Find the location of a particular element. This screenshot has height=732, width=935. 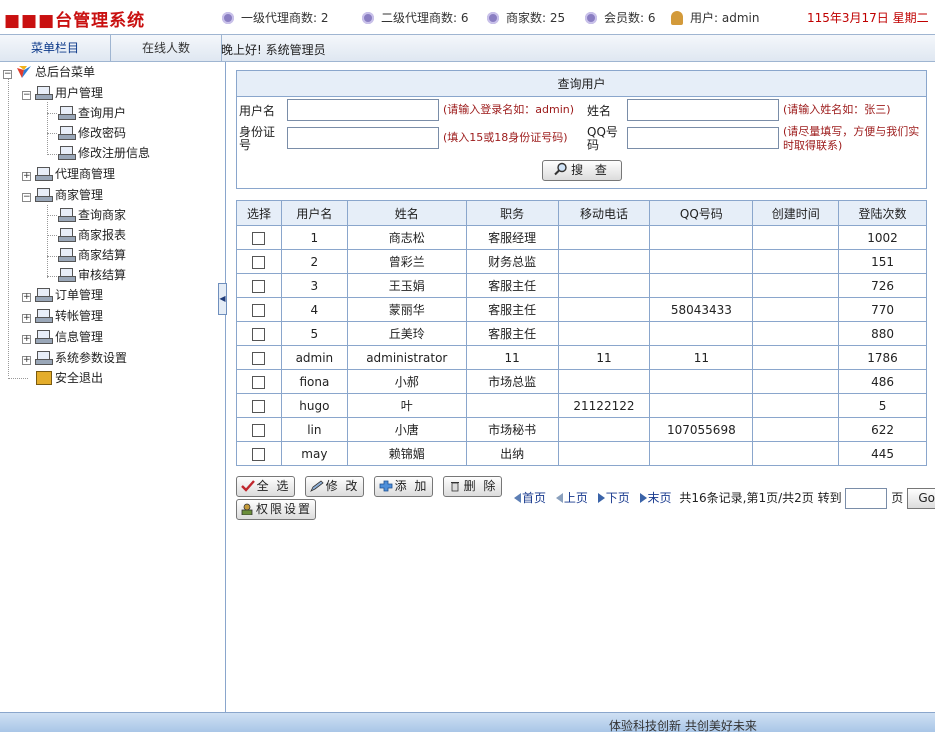

table-cell: 曾彩兰 is located at coordinates (406, 261).